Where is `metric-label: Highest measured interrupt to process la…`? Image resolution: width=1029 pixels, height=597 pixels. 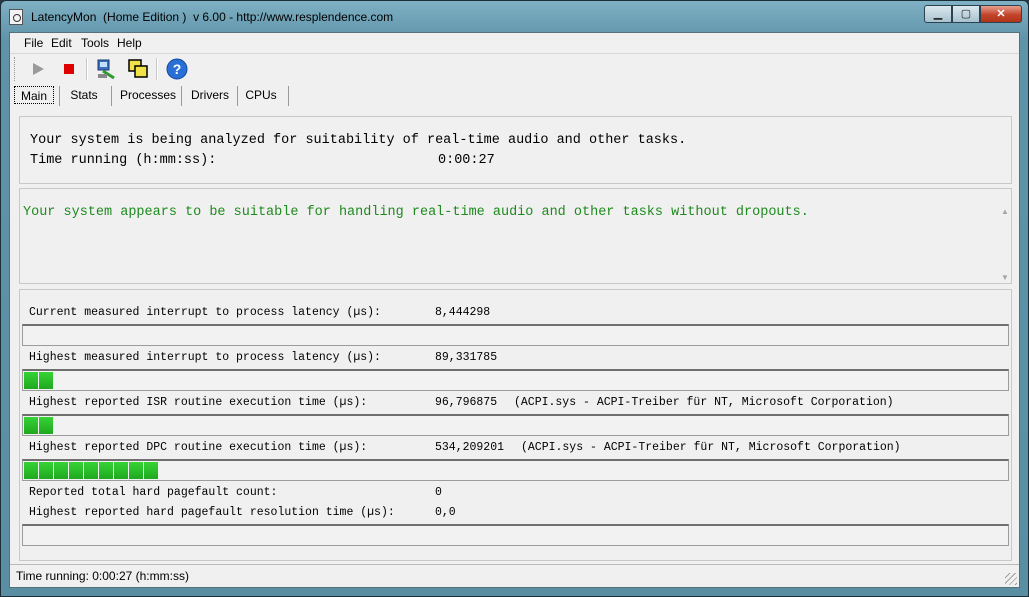 metric-label: Highest measured interrupt to process la… is located at coordinates (205, 357).